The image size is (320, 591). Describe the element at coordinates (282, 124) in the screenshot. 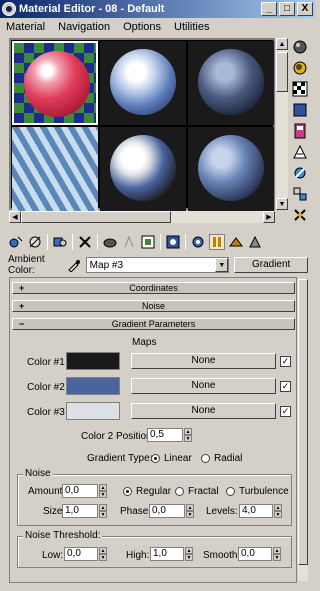

I see `slots-vertical-scrollbar: ▲ ▼` at that location.